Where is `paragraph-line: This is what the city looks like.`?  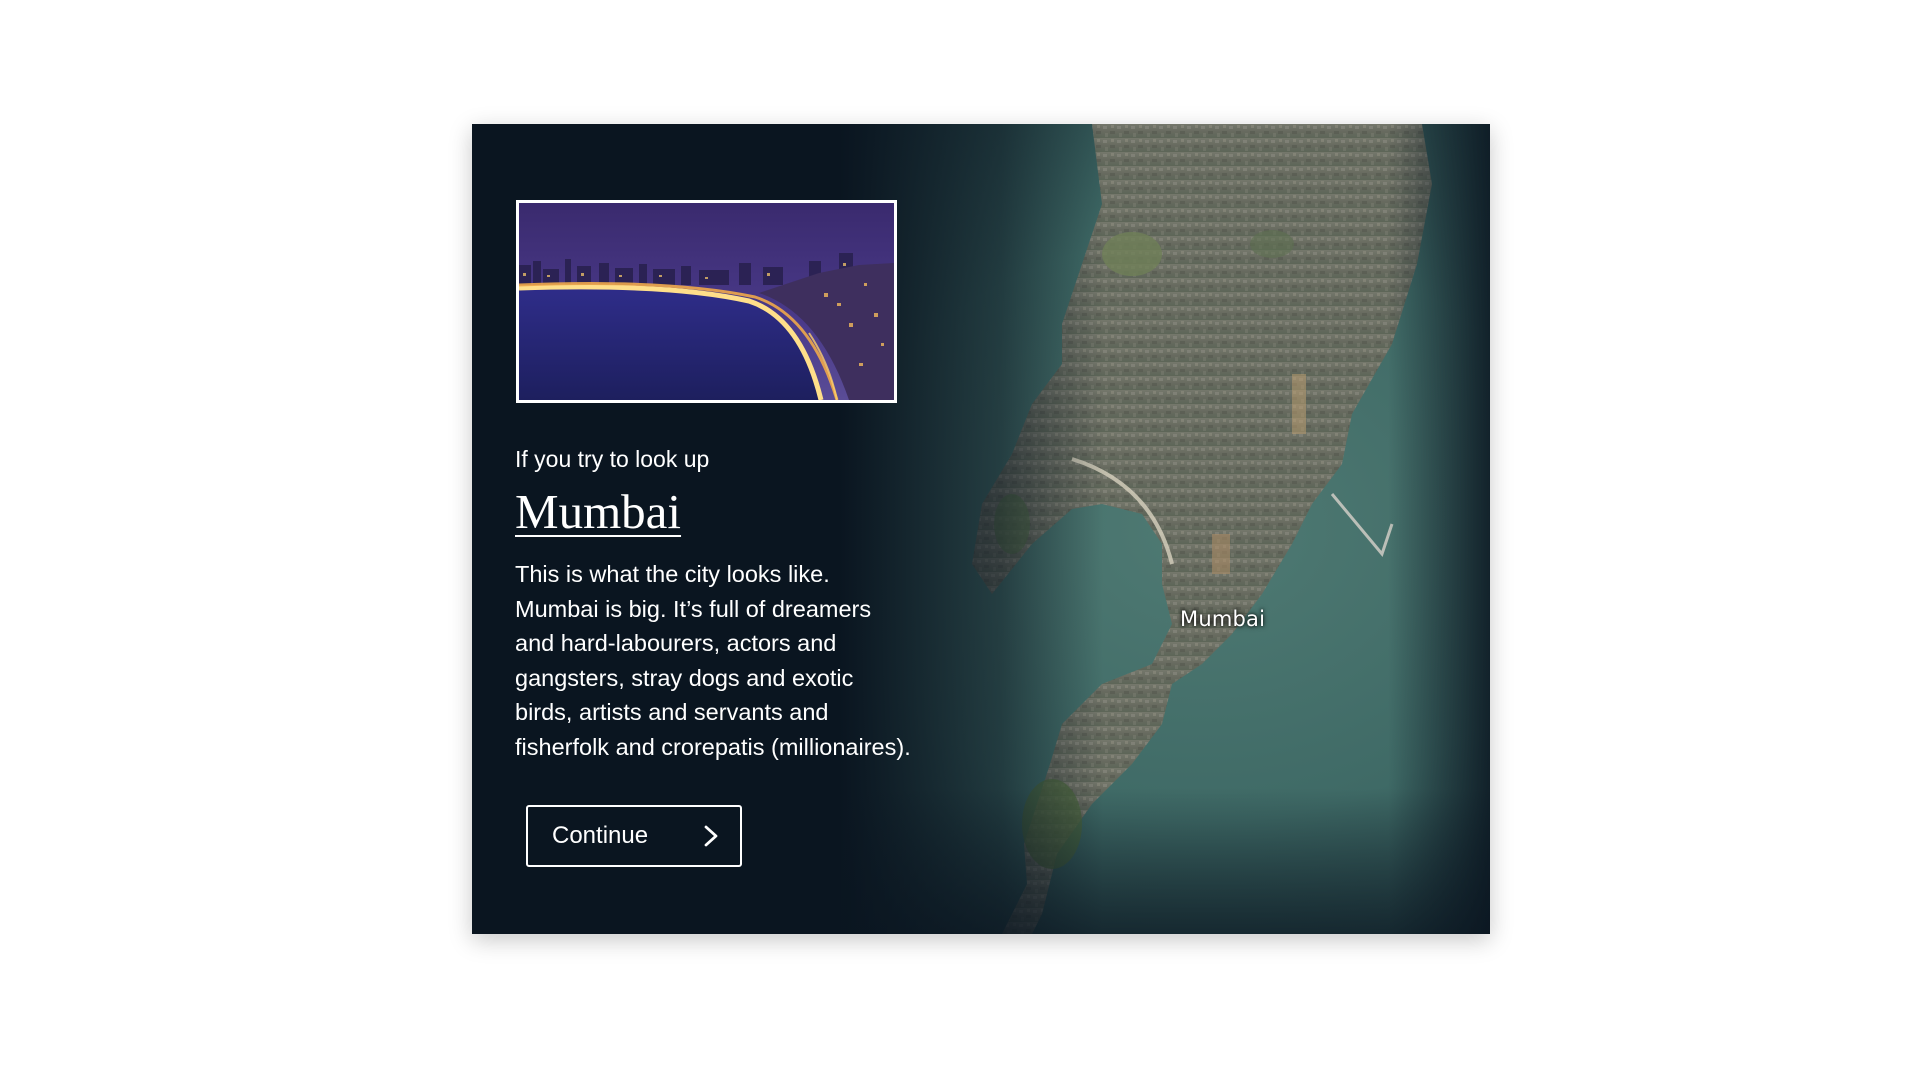
paragraph-line: This is what the city looks like. is located at coordinates (672, 574).